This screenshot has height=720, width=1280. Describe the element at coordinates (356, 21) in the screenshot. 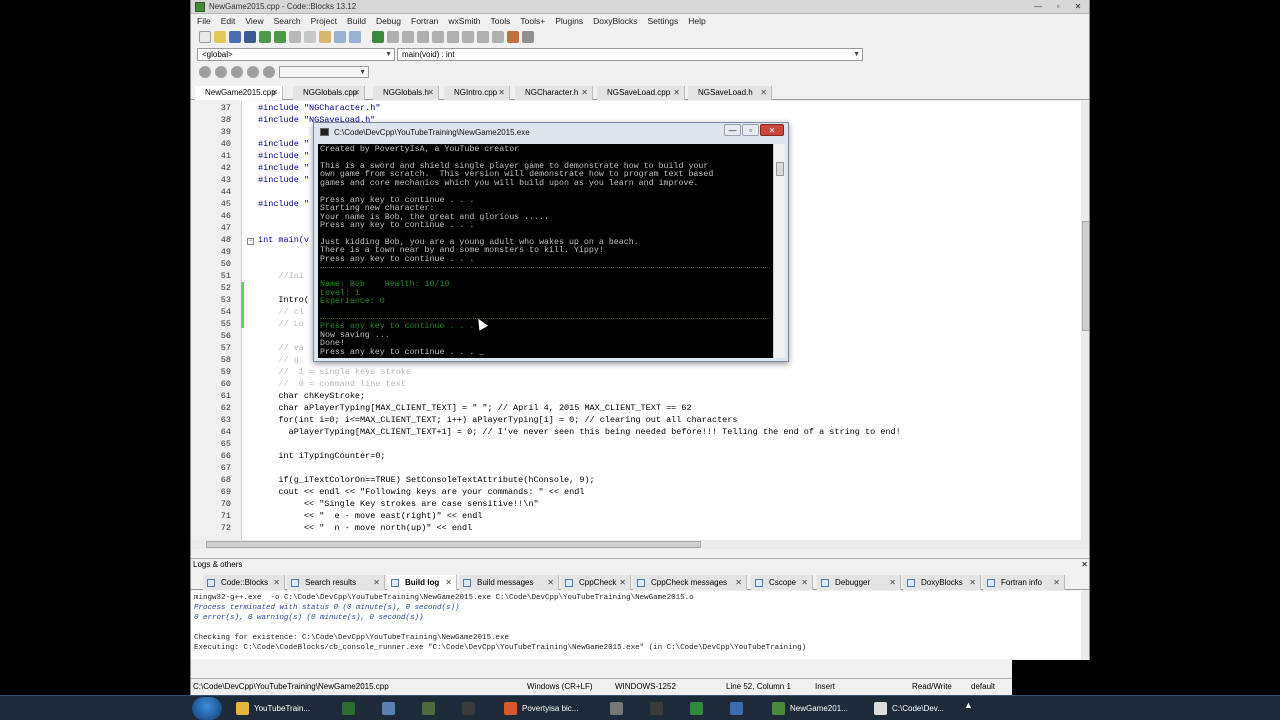

I see `menu-build: Build` at that location.